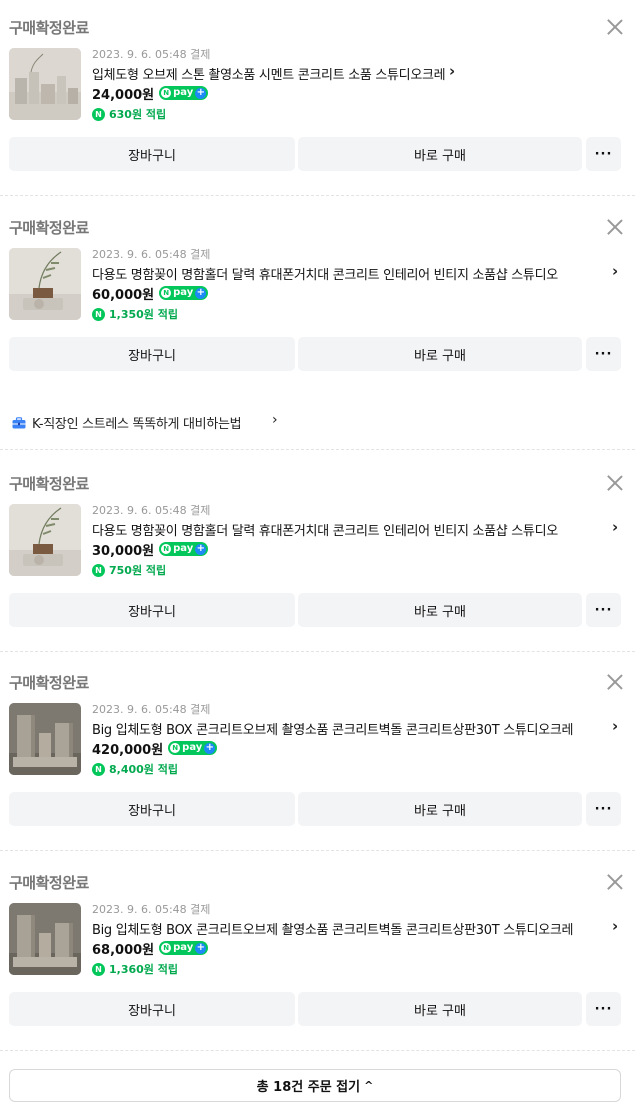 This screenshot has width=635, height=1110. I want to click on price-row: 60,000원 N pay +, so click(150, 293).